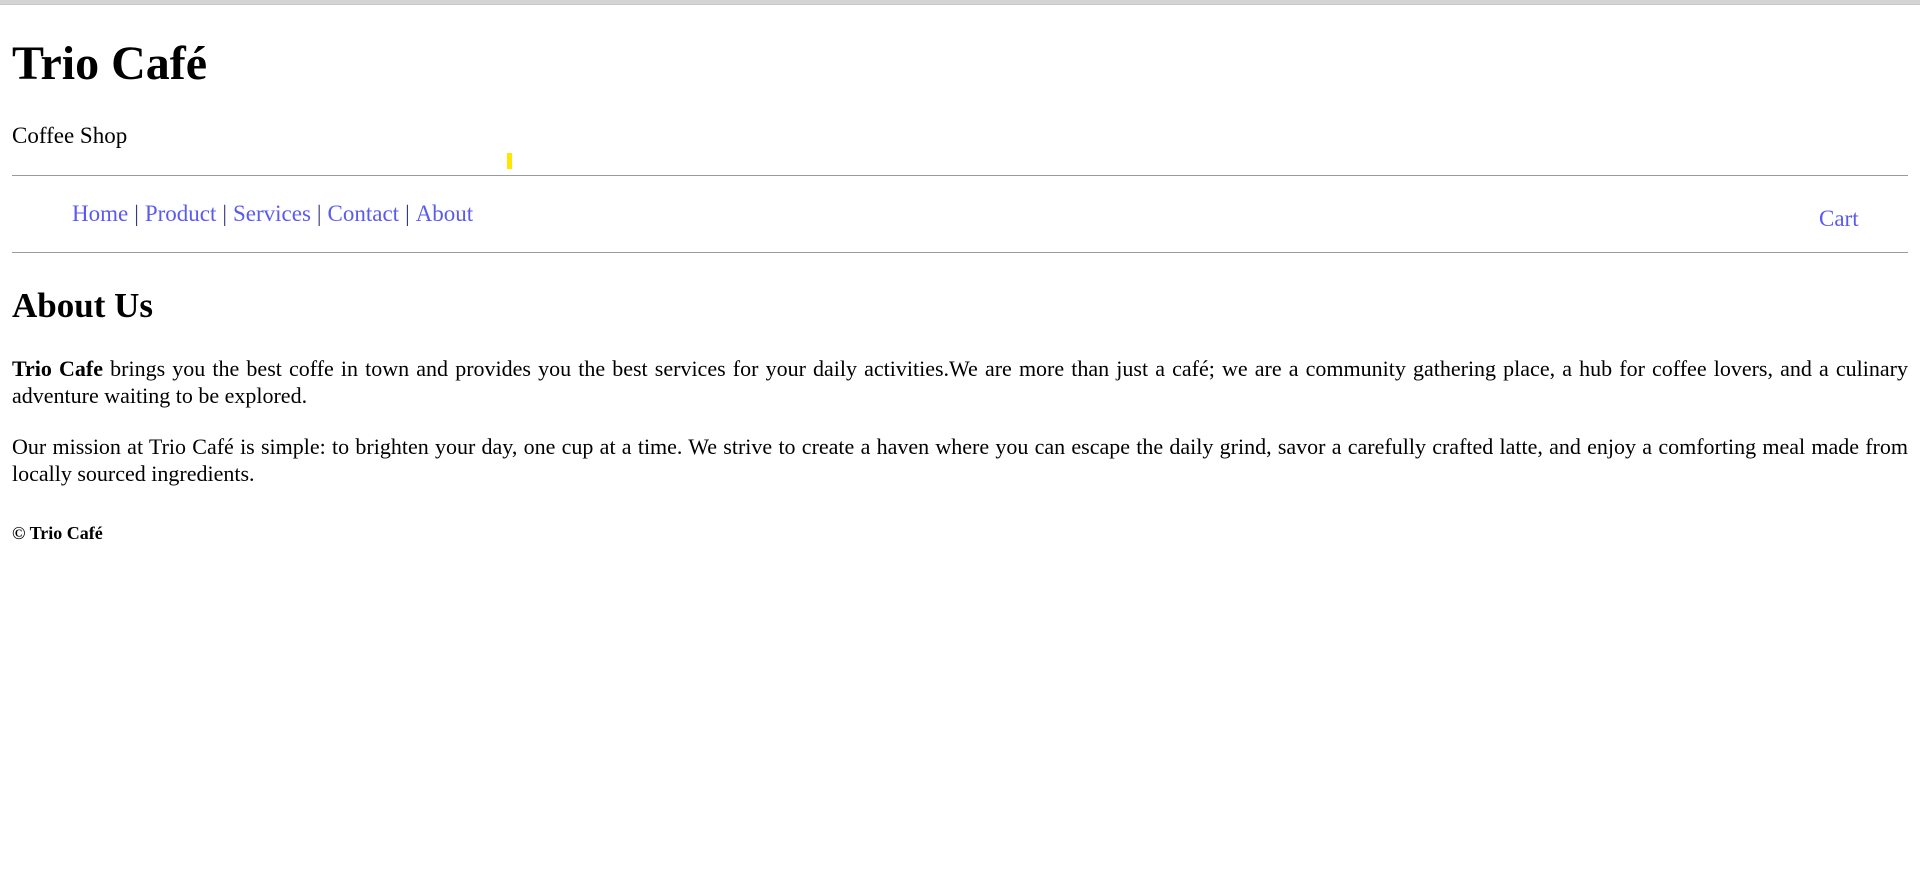  What do you see at coordinates (960, 175) in the screenshot?
I see `nav-top-divider` at bounding box center [960, 175].